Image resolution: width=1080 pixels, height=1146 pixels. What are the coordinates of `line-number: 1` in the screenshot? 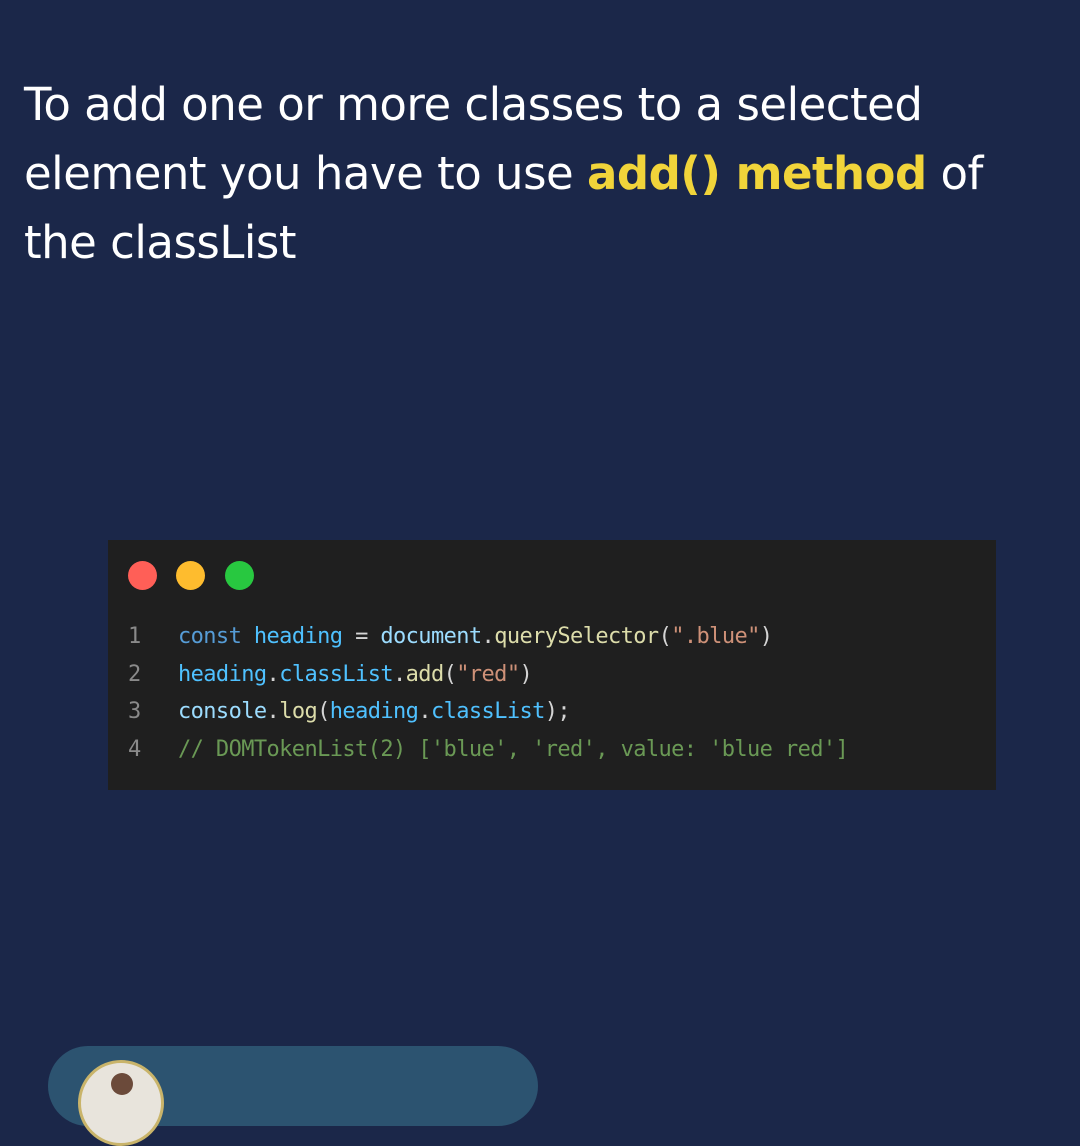 It's located at (135, 636).